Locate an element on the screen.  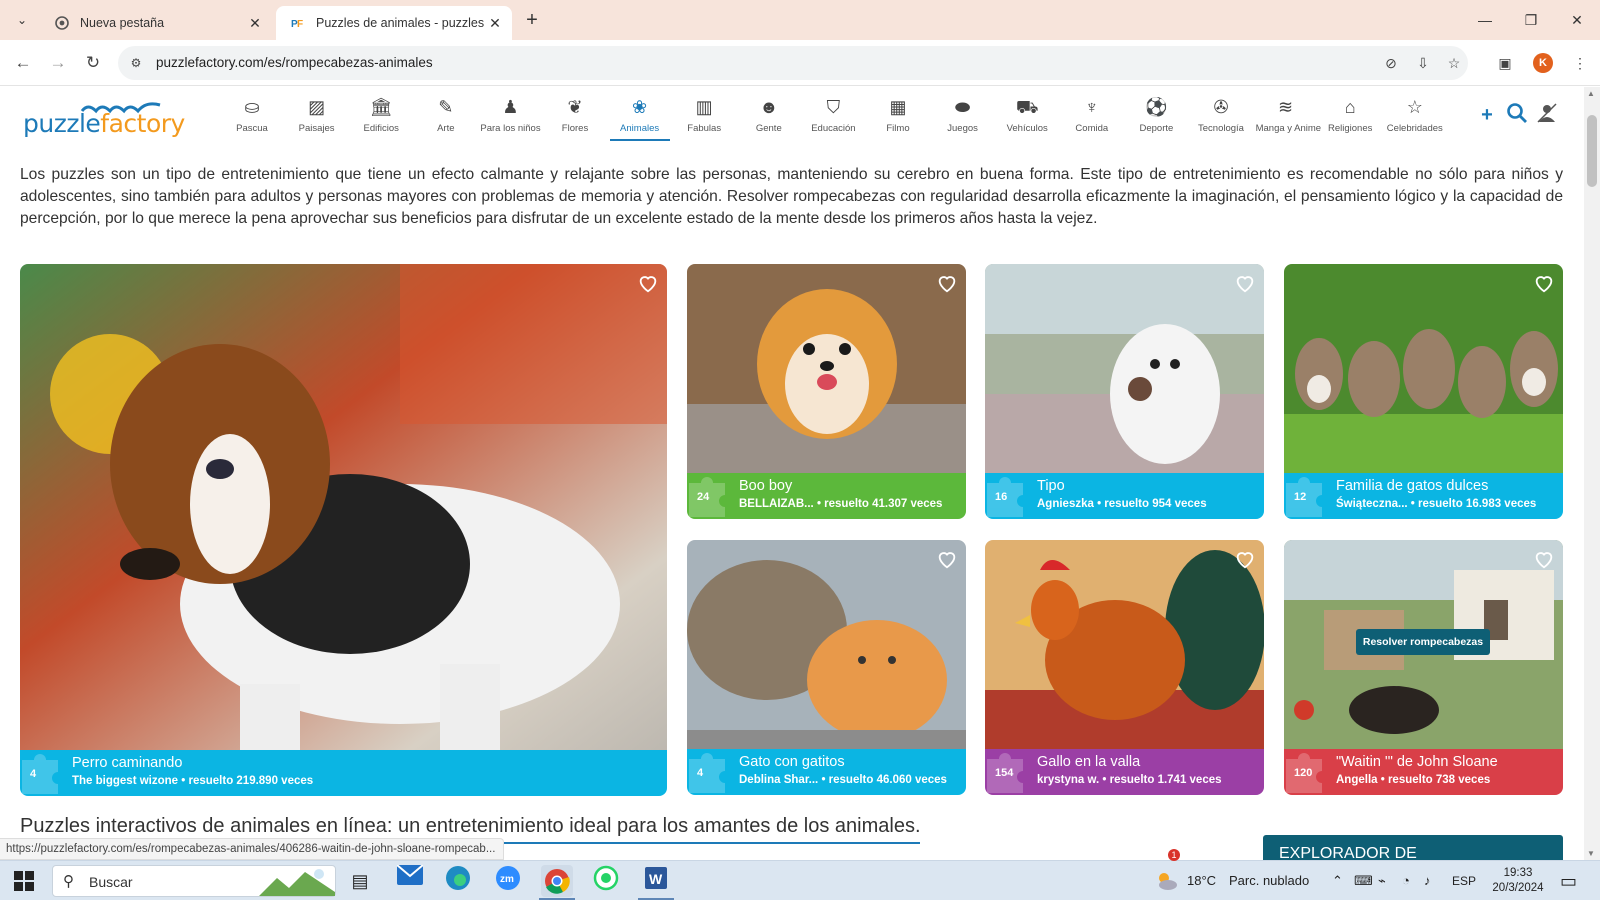
nav-category-religiones: ⌂ Religiones is located at coordinates (1350, 114).